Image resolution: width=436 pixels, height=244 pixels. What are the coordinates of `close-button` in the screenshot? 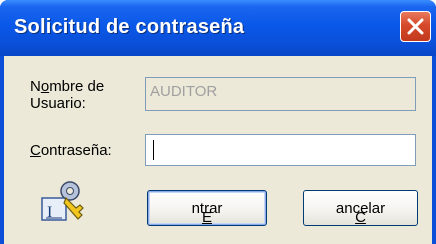 It's located at (415, 26).